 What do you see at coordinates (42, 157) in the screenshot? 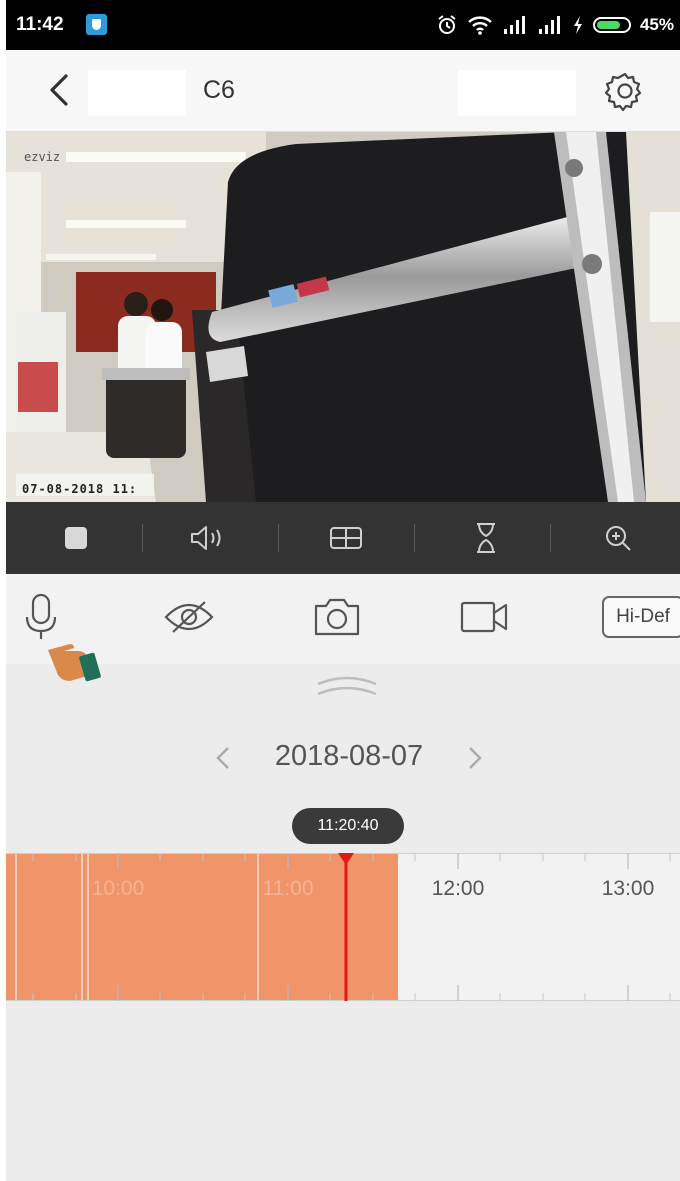
I see `video-watermark: ezviz` at bounding box center [42, 157].